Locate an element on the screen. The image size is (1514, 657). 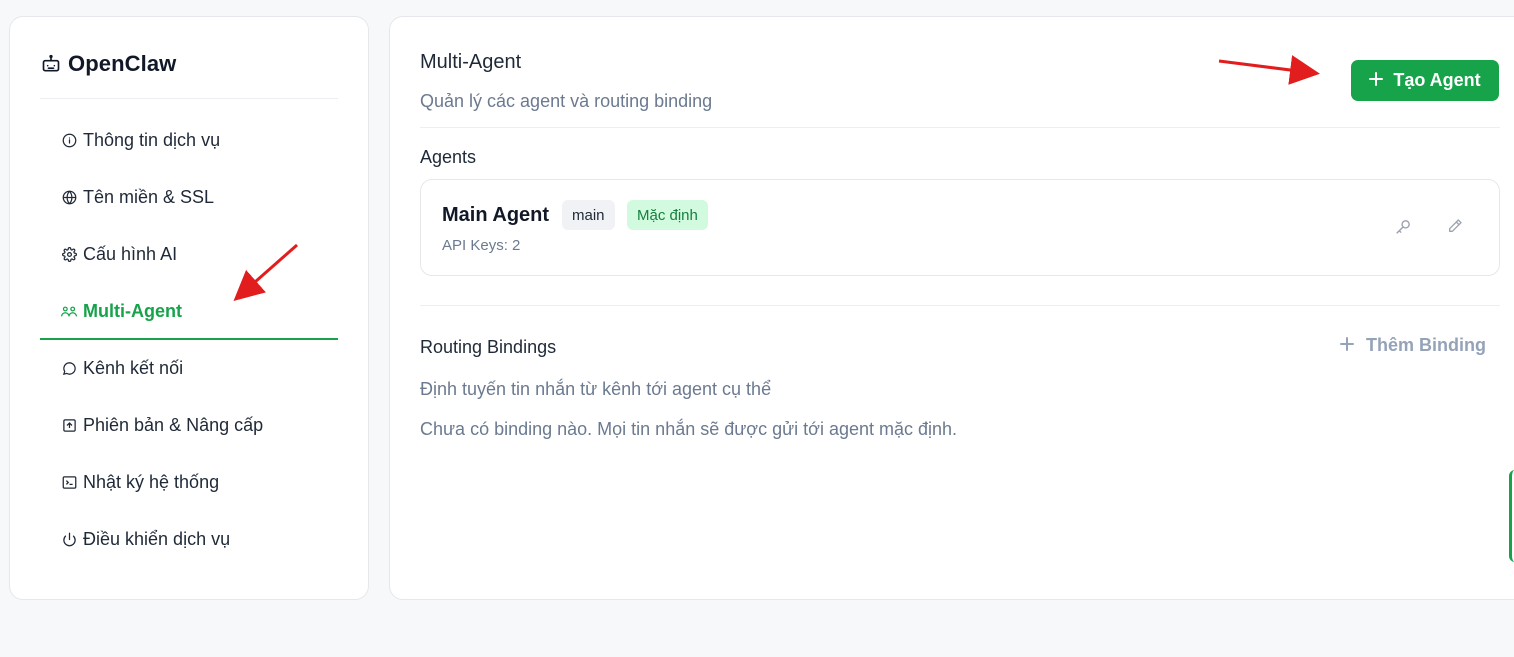
routing-section-label: Routing Bindings is located at coordinates (488, 347).